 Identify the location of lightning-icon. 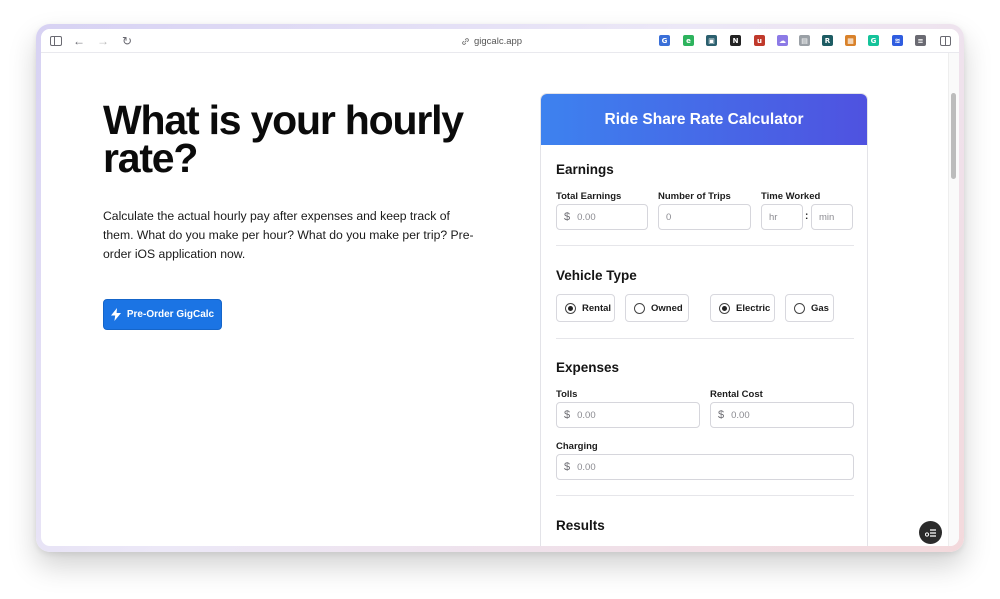
(115, 314).